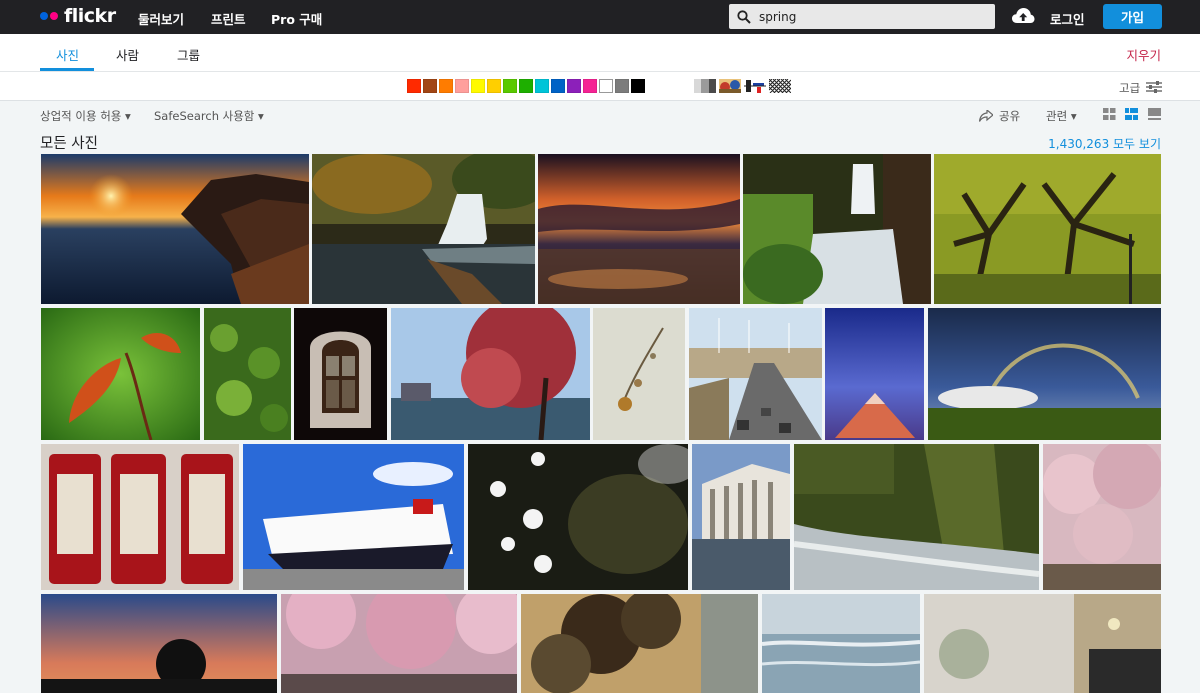 The width and height of the screenshot is (1200, 693). I want to click on photo-steam-train-smoke, so click(639, 643).